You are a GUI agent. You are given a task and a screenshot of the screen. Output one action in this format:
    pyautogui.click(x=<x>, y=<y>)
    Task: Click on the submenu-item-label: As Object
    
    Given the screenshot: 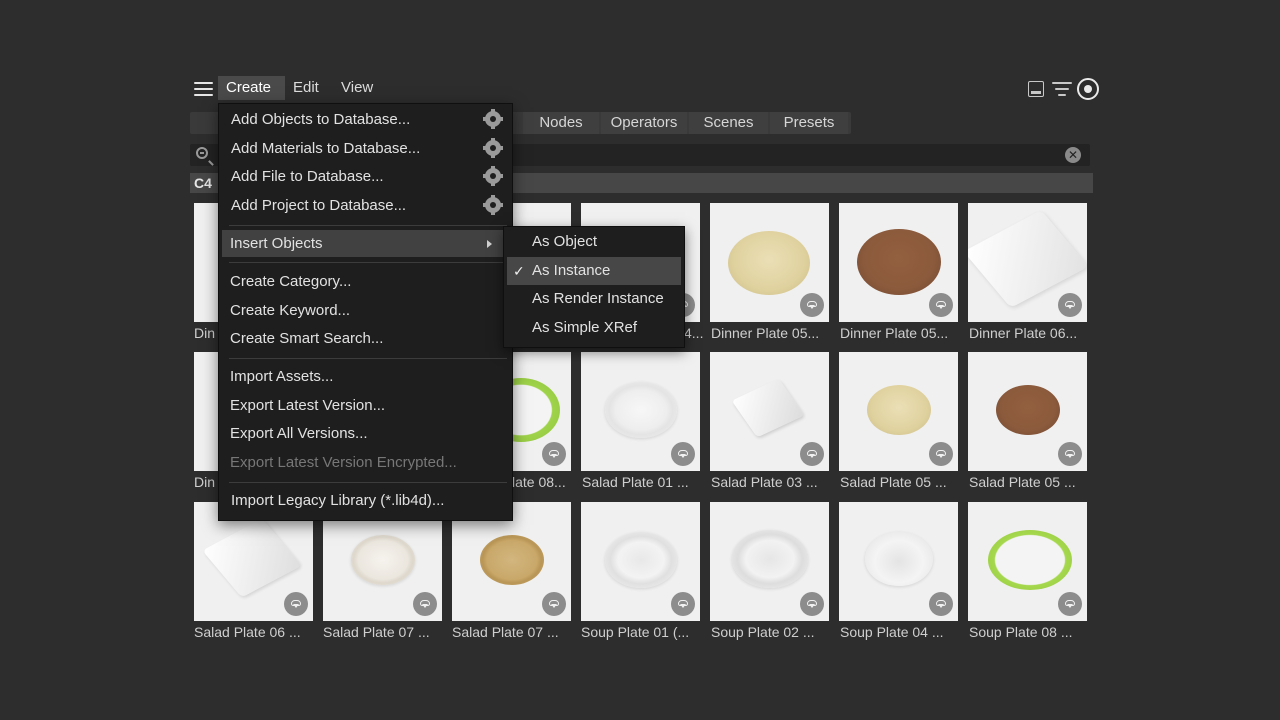 What is the action you would take?
    pyautogui.click(x=565, y=241)
    